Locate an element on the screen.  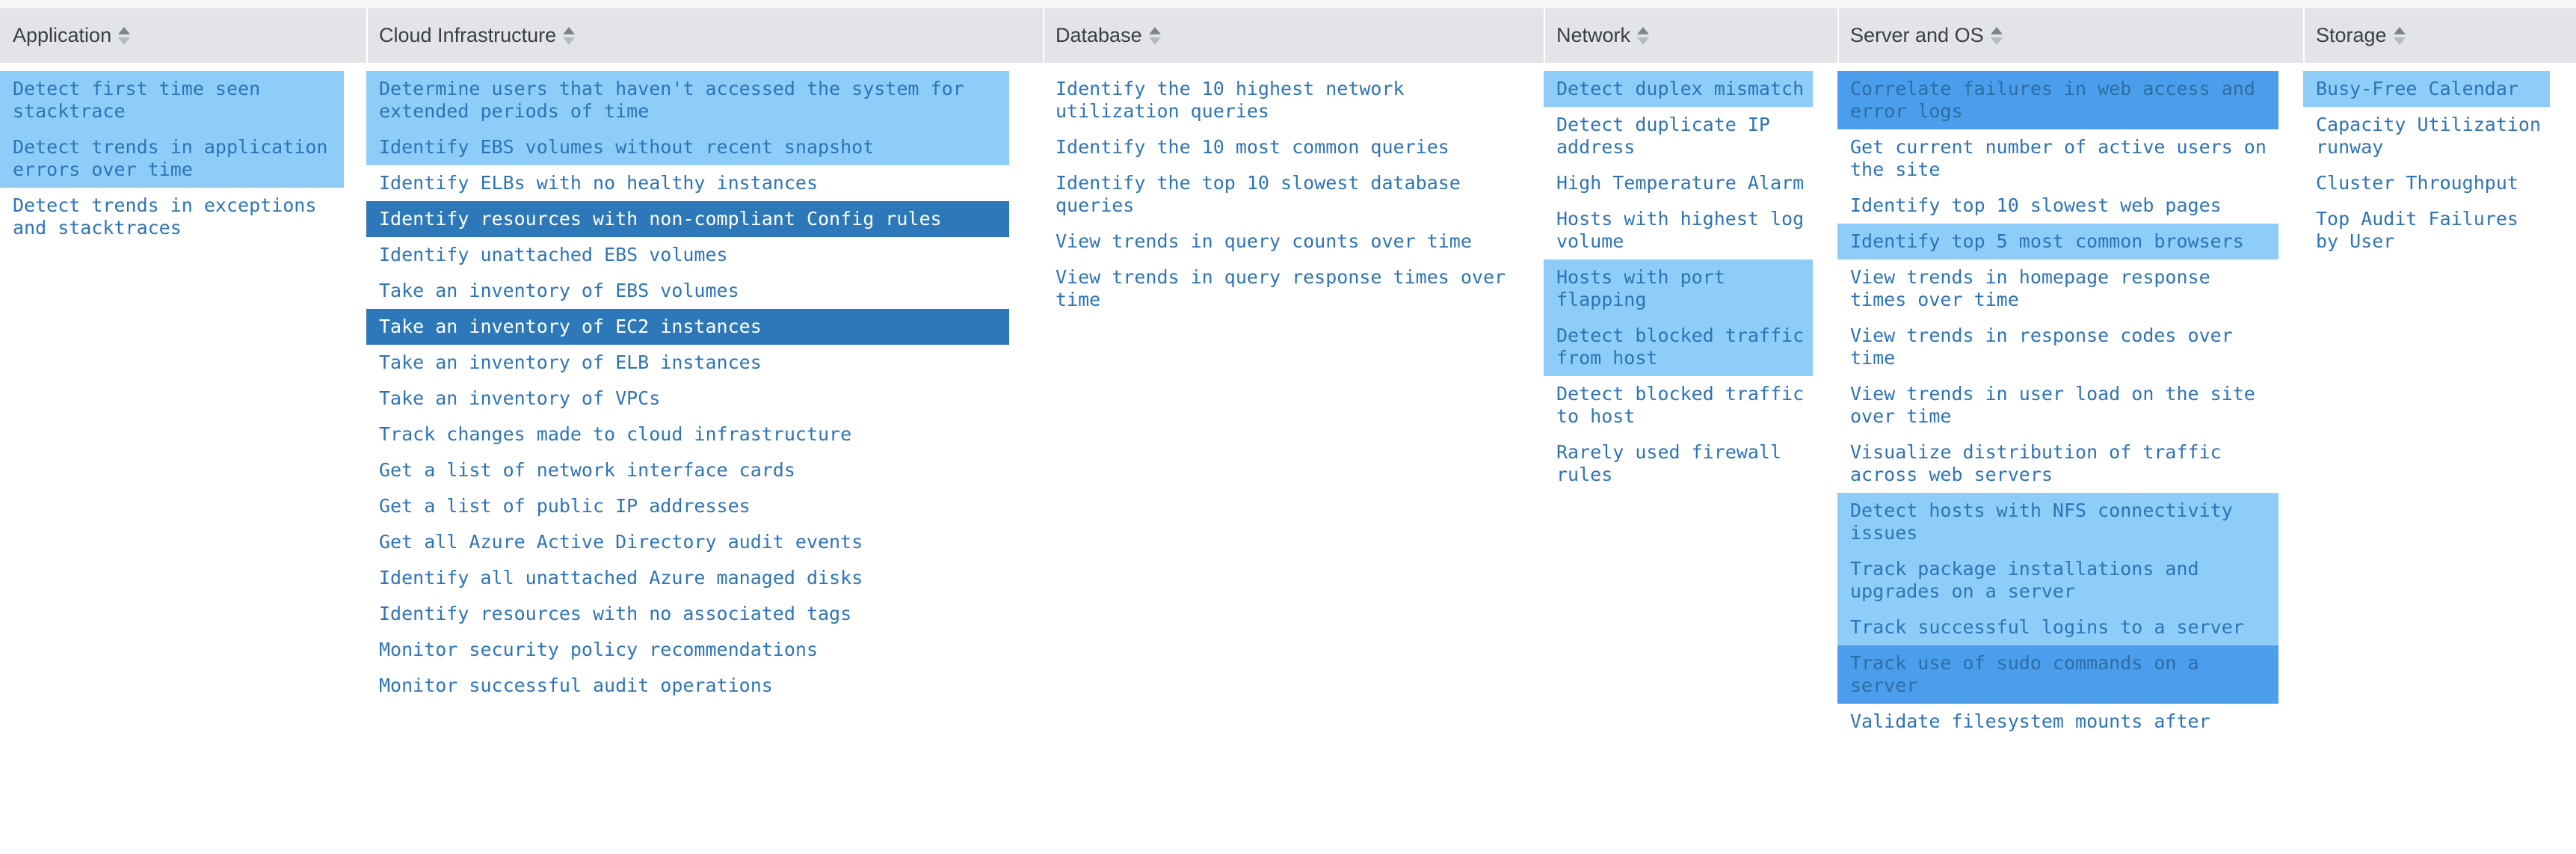
list-item: Take an inventory of ELB instances is located at coordinates (687, 363).